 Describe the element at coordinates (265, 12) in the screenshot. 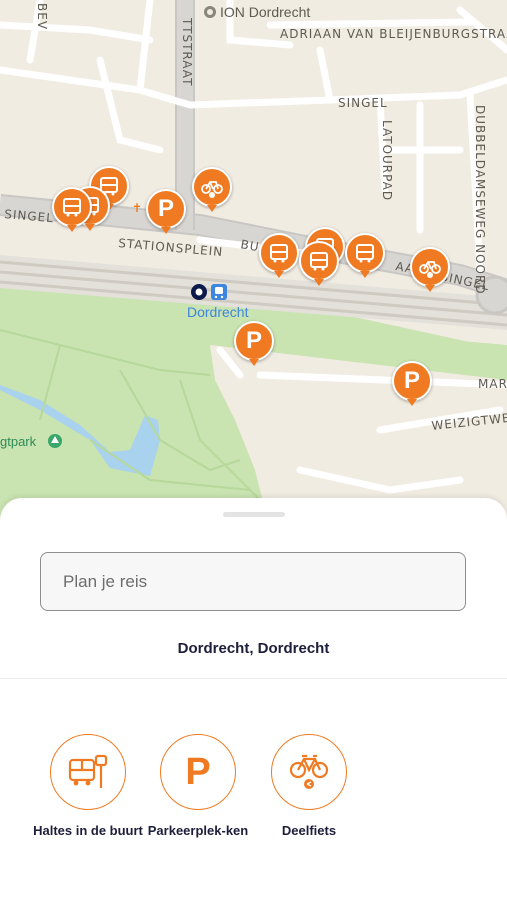

I see `poi-label: ION Dordrecht` at that location.